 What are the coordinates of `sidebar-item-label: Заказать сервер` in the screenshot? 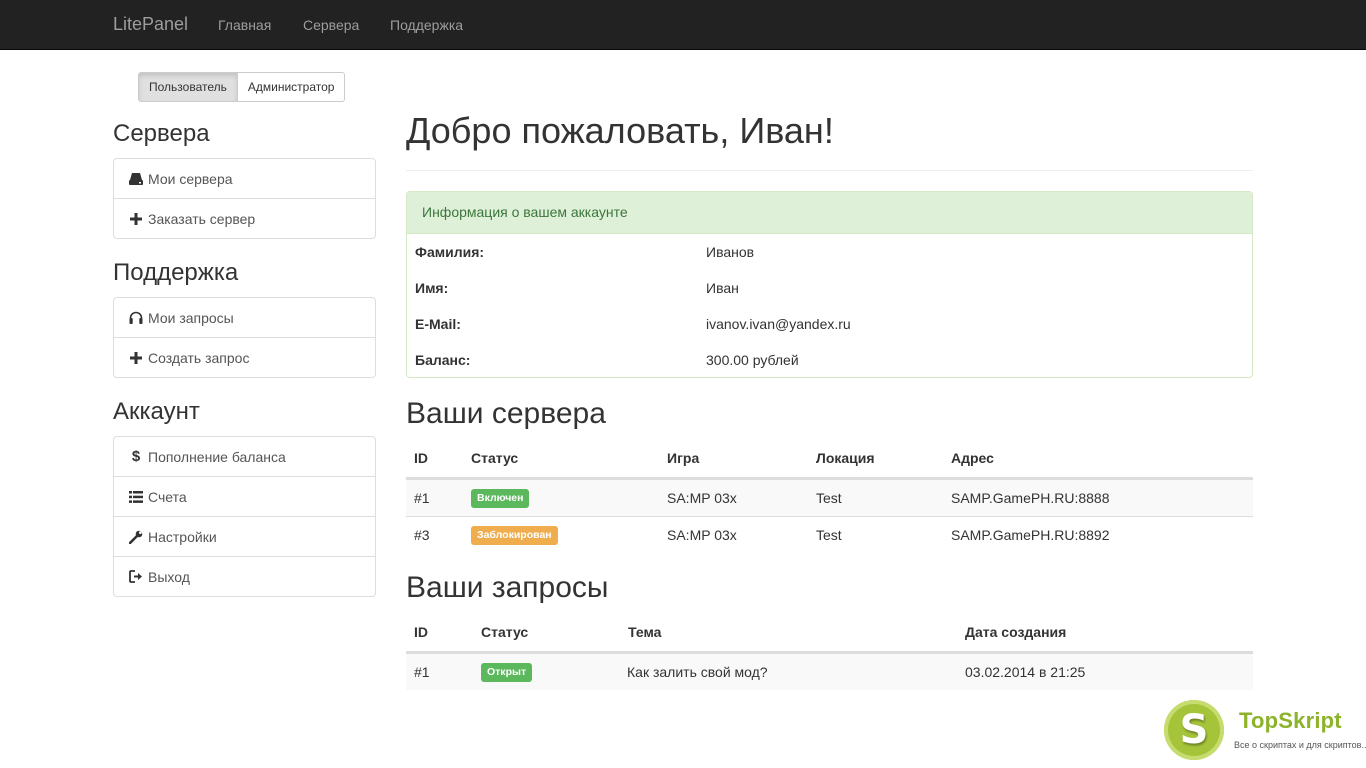 It's located at (202, 218).